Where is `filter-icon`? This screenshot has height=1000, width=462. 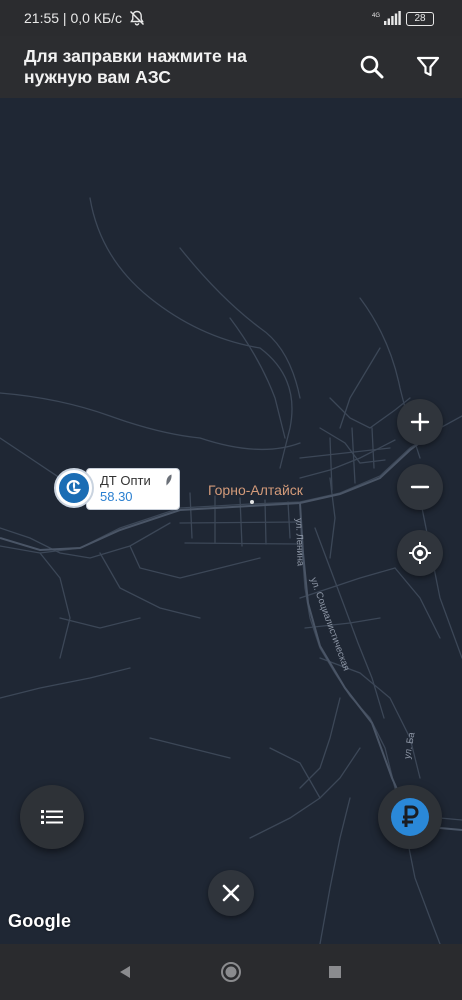
filter-icon is located at coordinates (428, 66).